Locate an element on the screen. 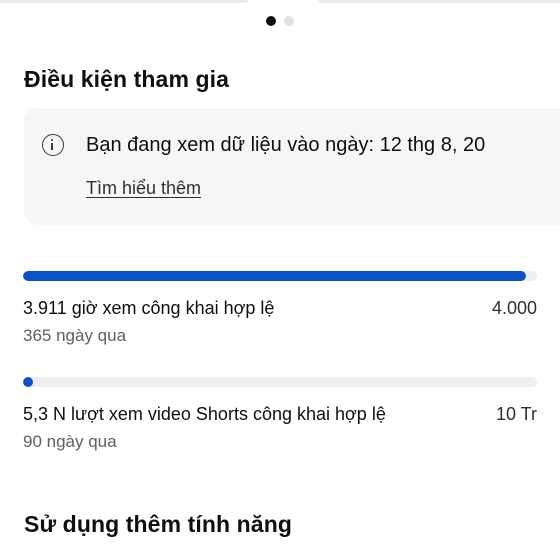 The height and width of the screenshot is (560, 560). previous-card-edge is located at coordinates (280, 2).